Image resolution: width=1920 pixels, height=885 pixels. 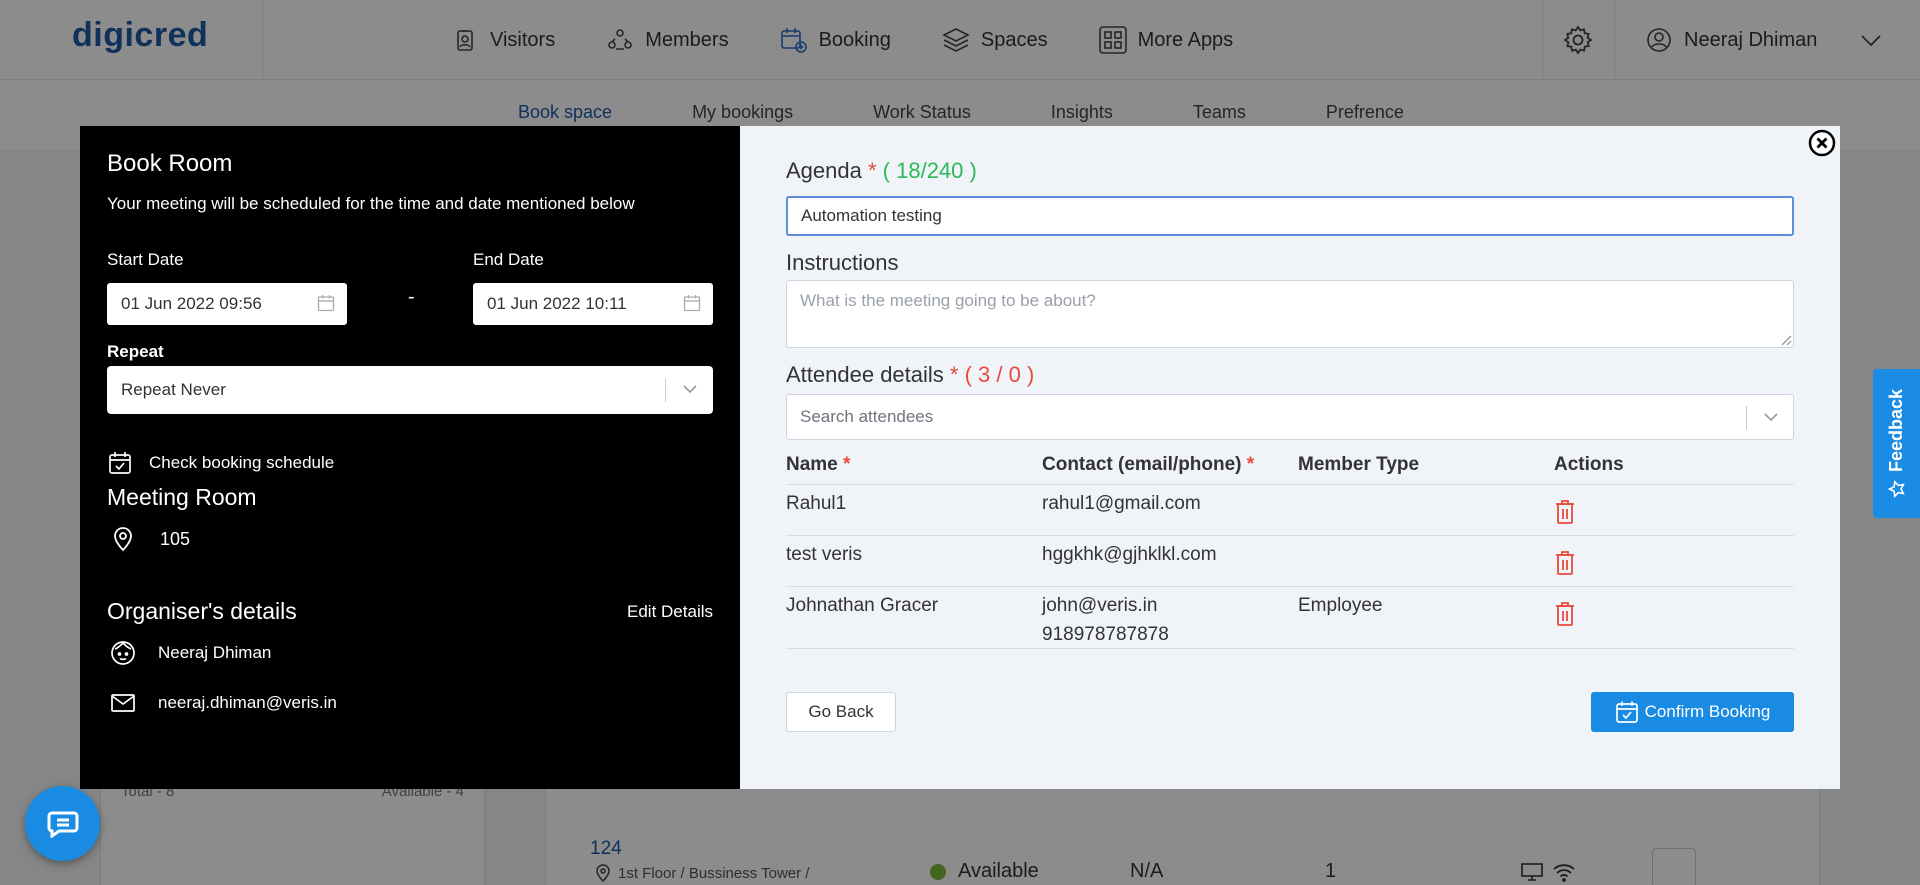 What do you see at coordinates (175, 538) in the screenshot?
I see `room-number: 105` at bounding box center [175, 538].